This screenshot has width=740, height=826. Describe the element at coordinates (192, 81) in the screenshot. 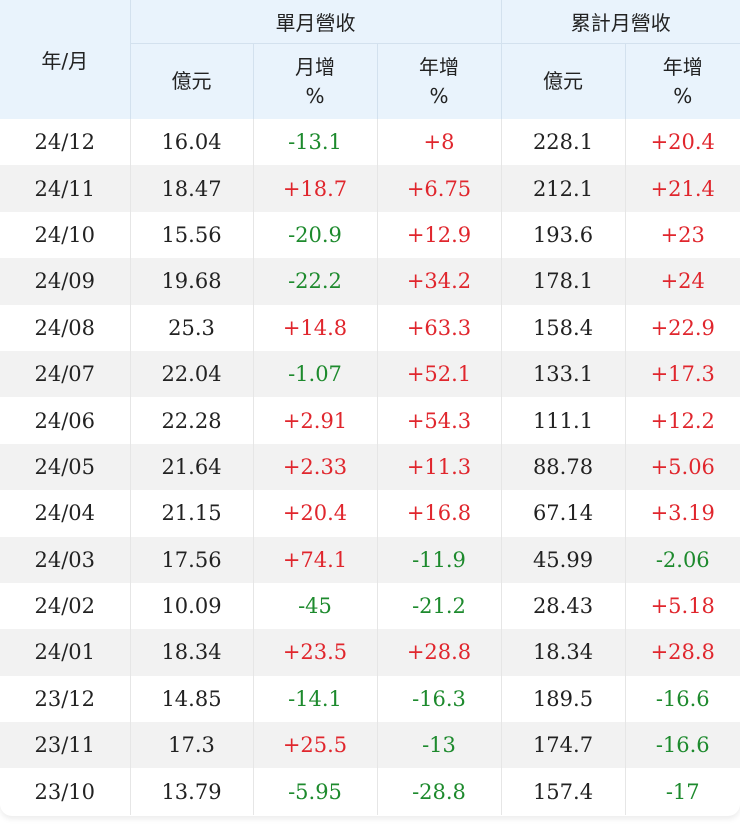

I see `monthly-amount-header: 億元` at that location.